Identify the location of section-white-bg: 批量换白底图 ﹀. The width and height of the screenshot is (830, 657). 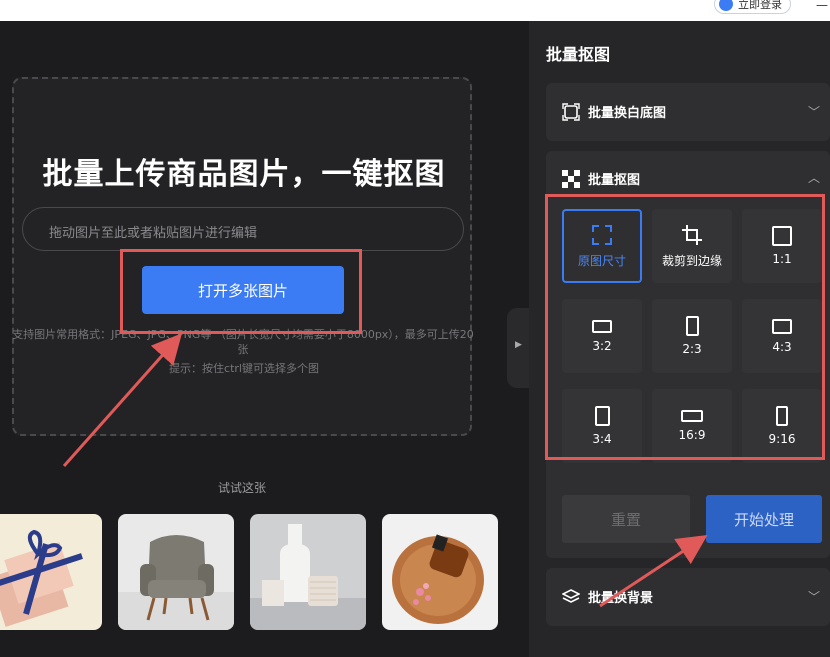
(688, 112).